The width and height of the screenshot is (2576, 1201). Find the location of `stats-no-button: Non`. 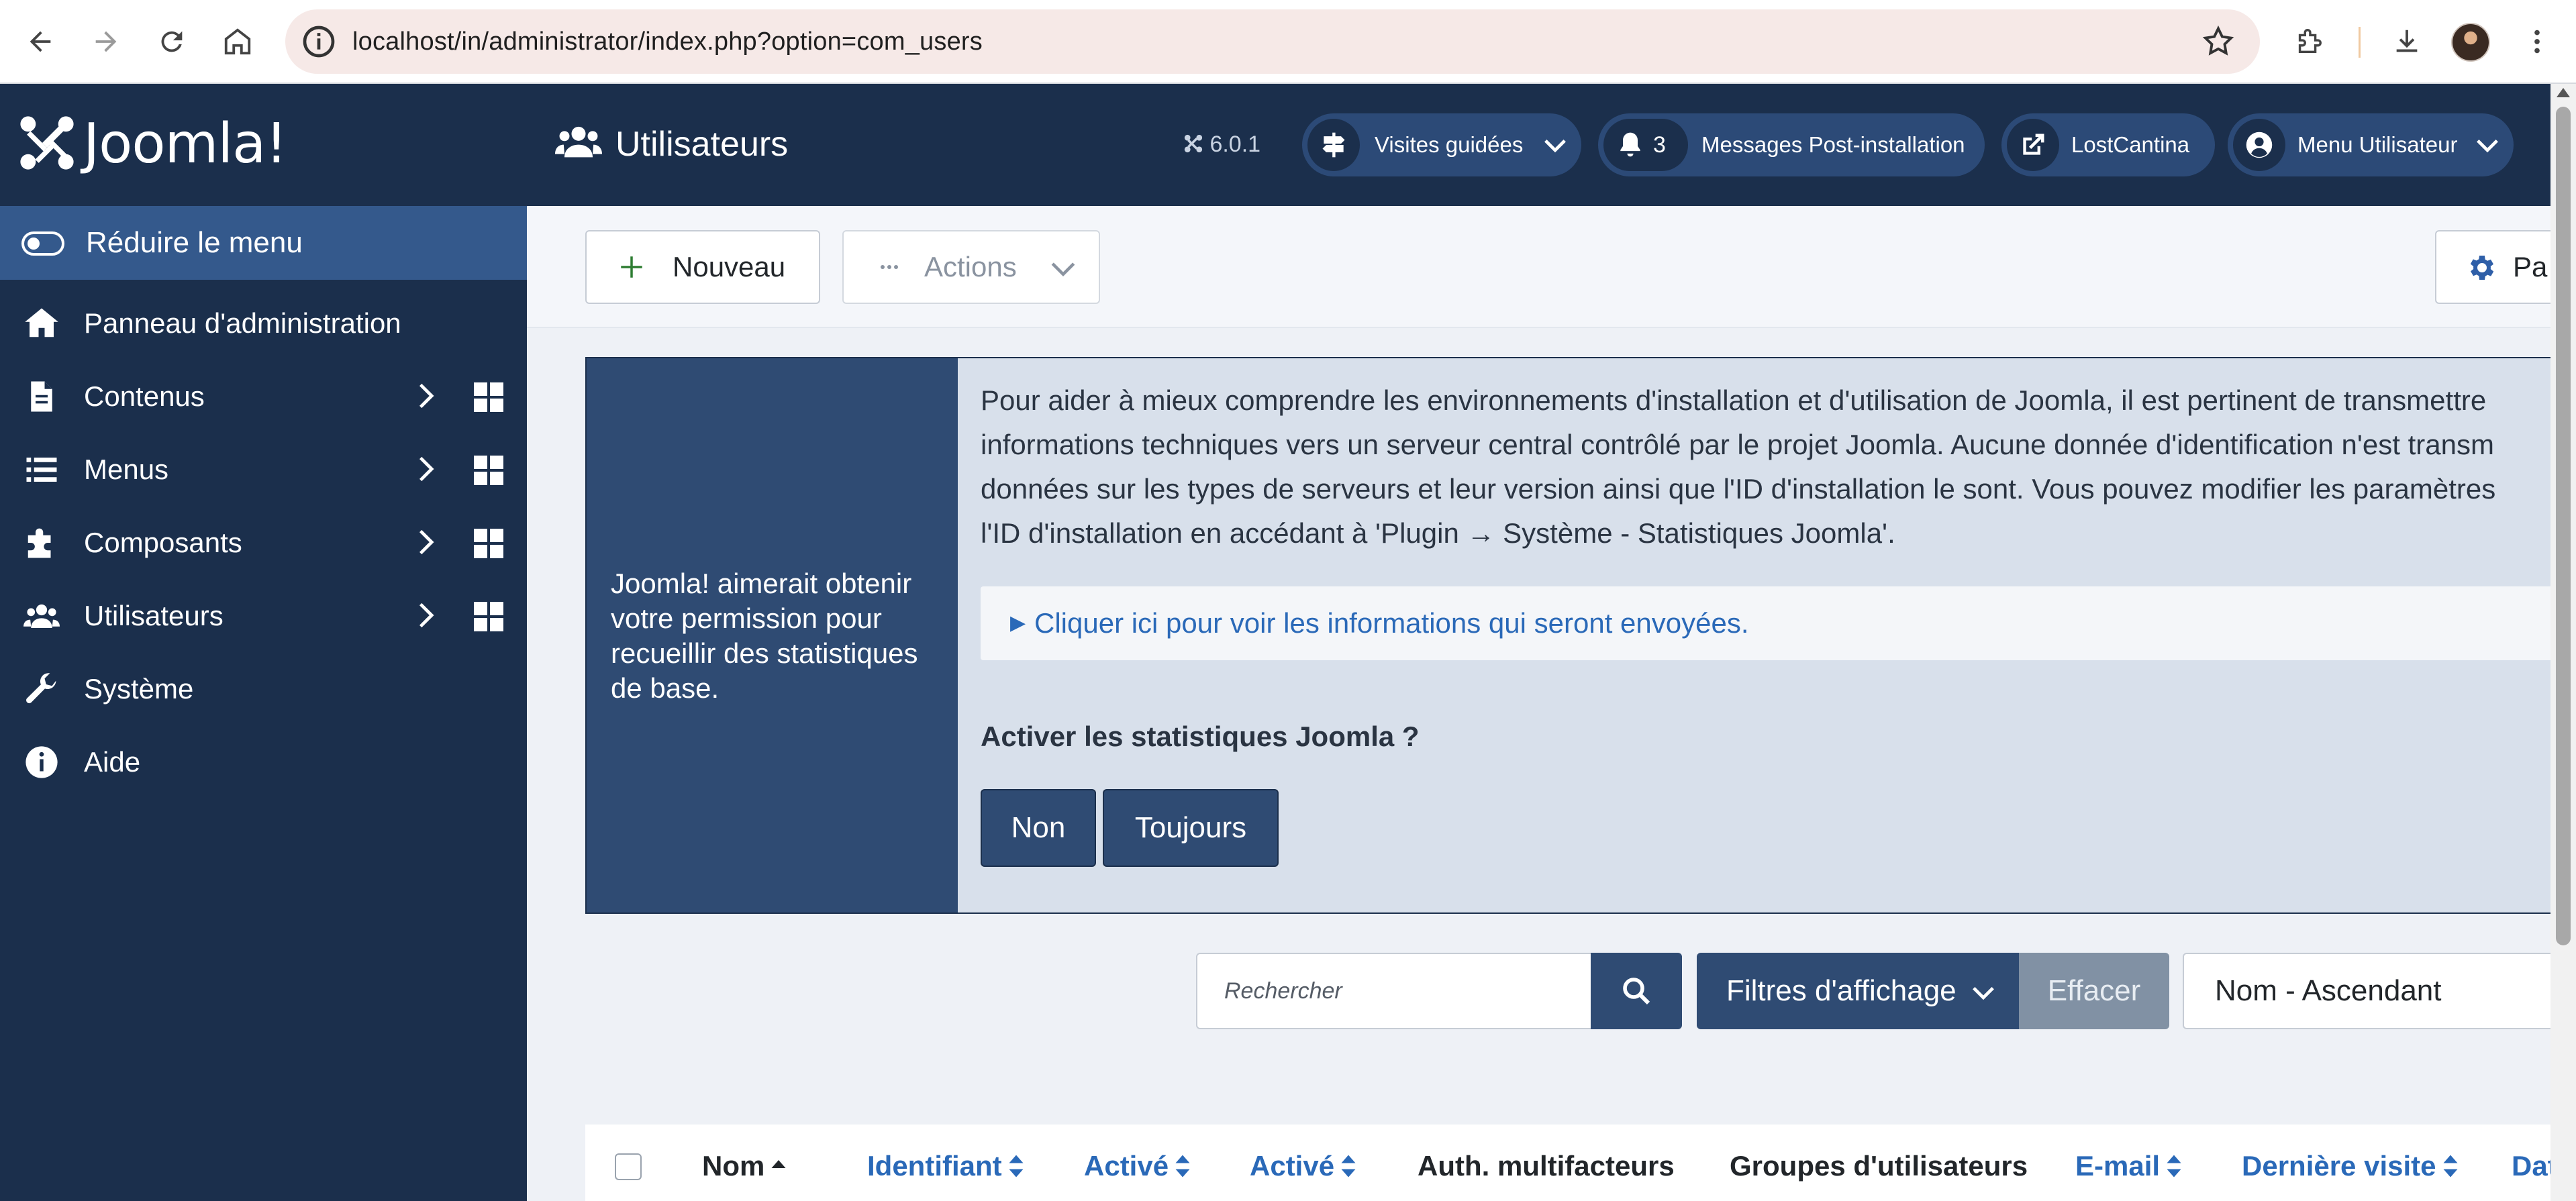

stats-no-button: Non is located at coordinates (1038, 828).